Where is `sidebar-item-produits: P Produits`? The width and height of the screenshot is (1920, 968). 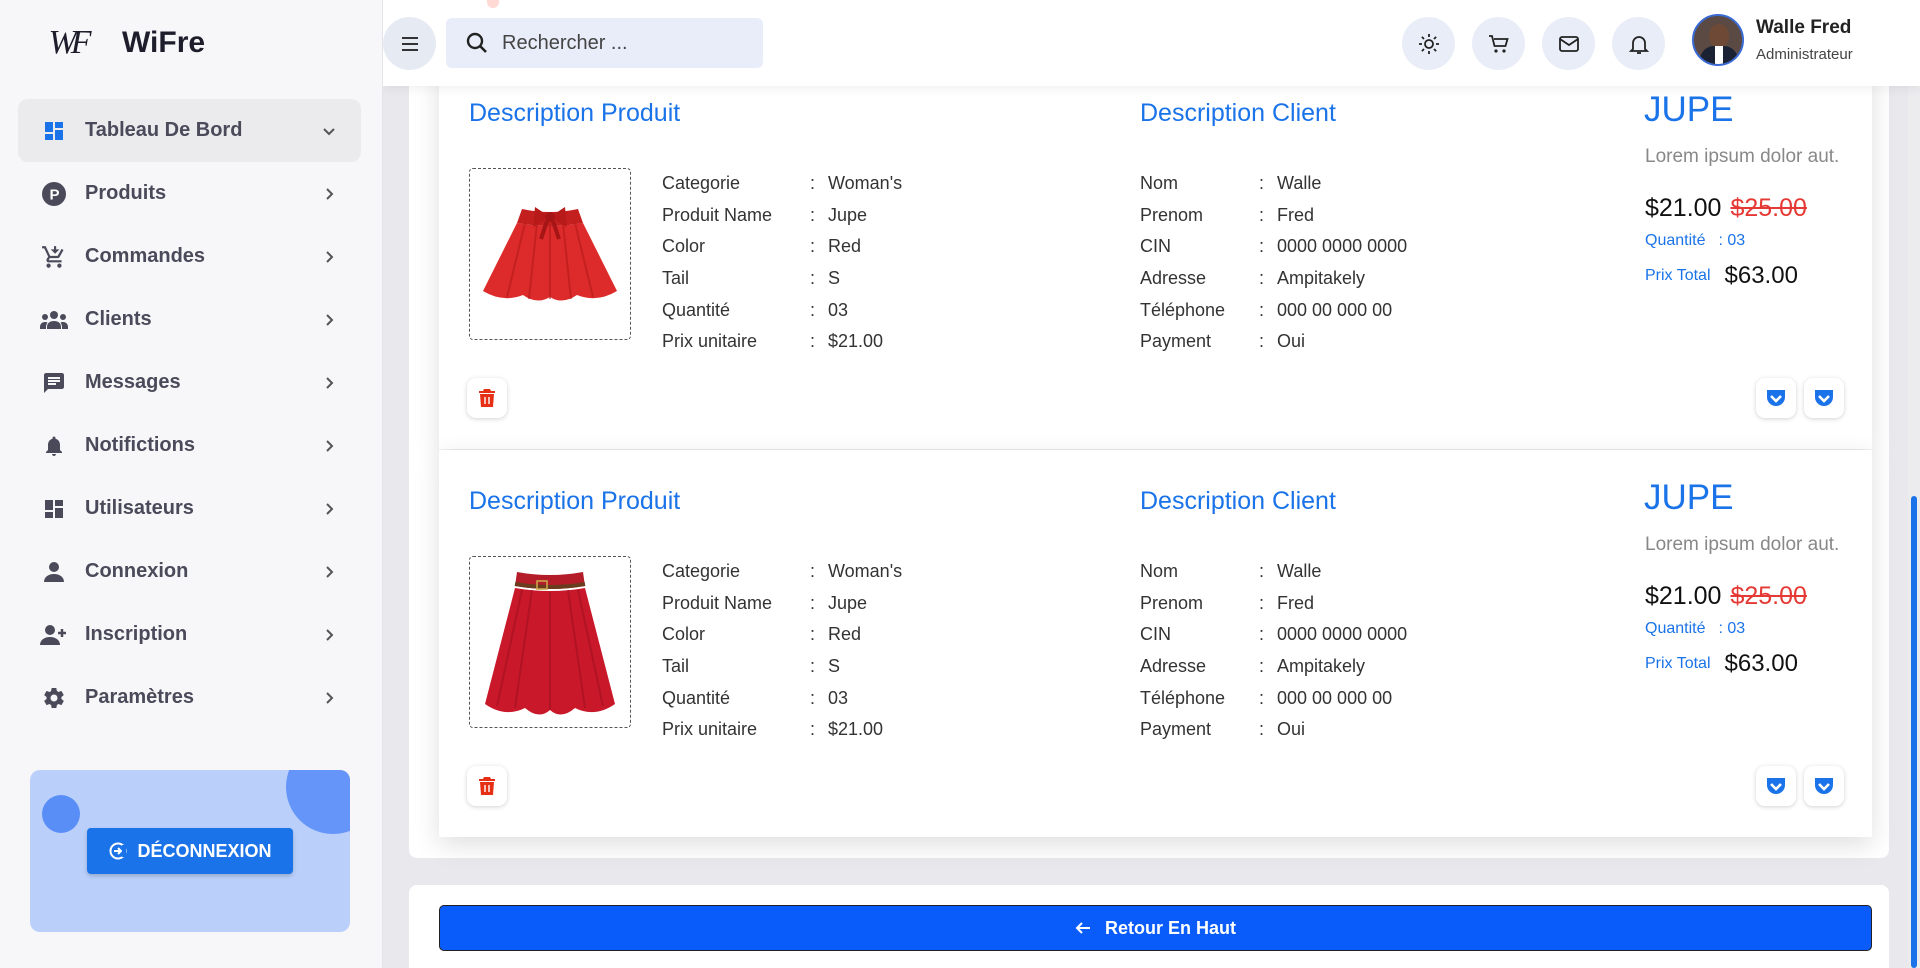
sidebar-item-produits: P Produits is located at coordinates (189, 193).